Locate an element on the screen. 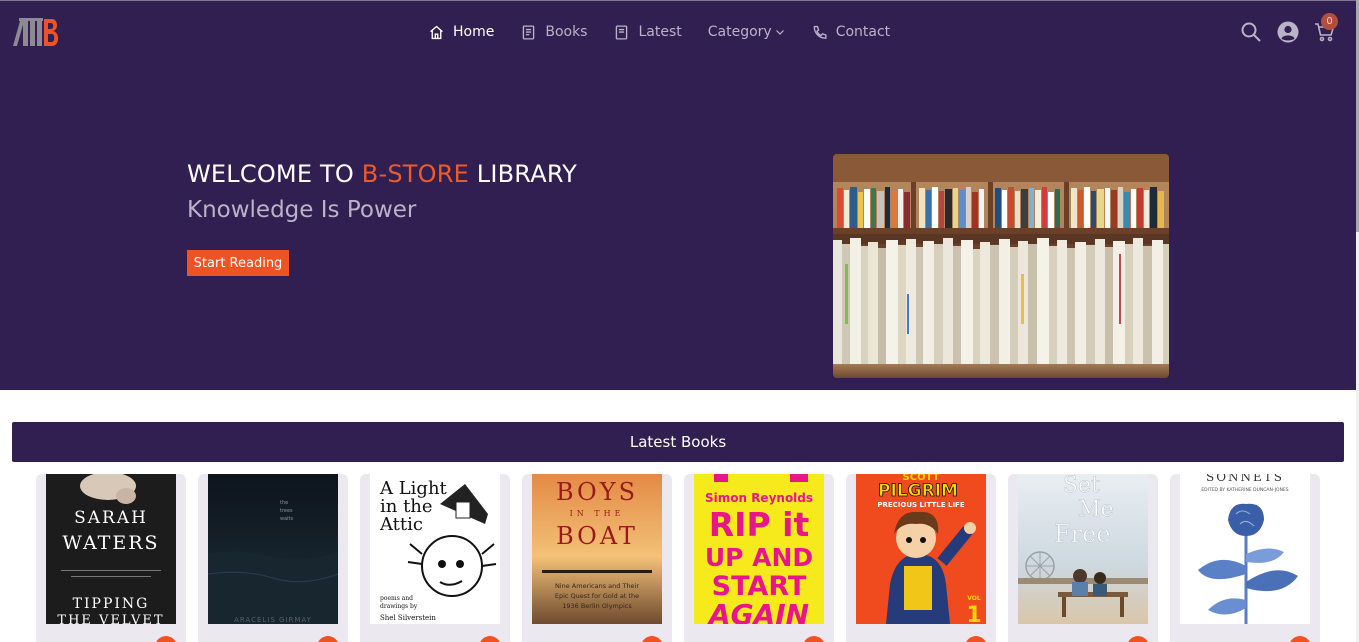 This screenshot has width=1359, height=642. chevron-down-icon is located at coordinates (779, 32).